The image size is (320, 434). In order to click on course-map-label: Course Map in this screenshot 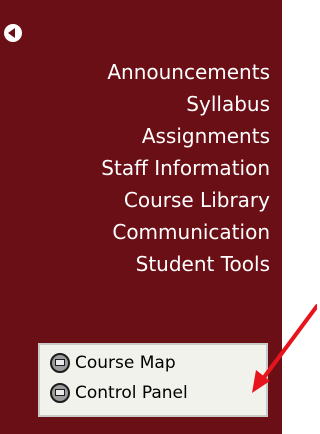, I will do `click(125, 363)`.